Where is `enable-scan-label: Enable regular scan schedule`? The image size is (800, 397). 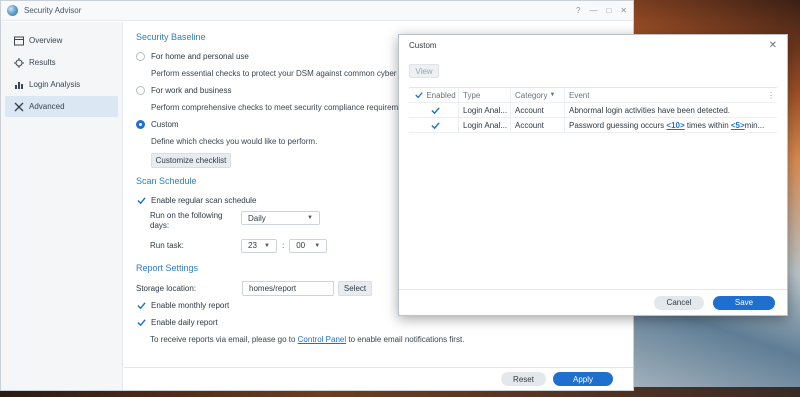 enable-scan-label: Enable regular scan schedule is located at coordinates (204, 200).